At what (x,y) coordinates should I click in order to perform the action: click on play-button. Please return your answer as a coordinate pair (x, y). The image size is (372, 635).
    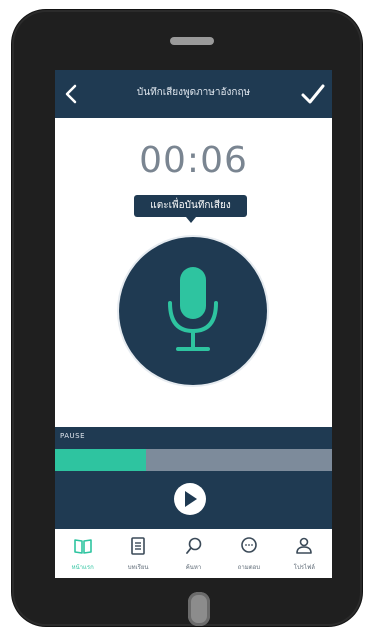
    Looking at the image, I should click on (190, 499).